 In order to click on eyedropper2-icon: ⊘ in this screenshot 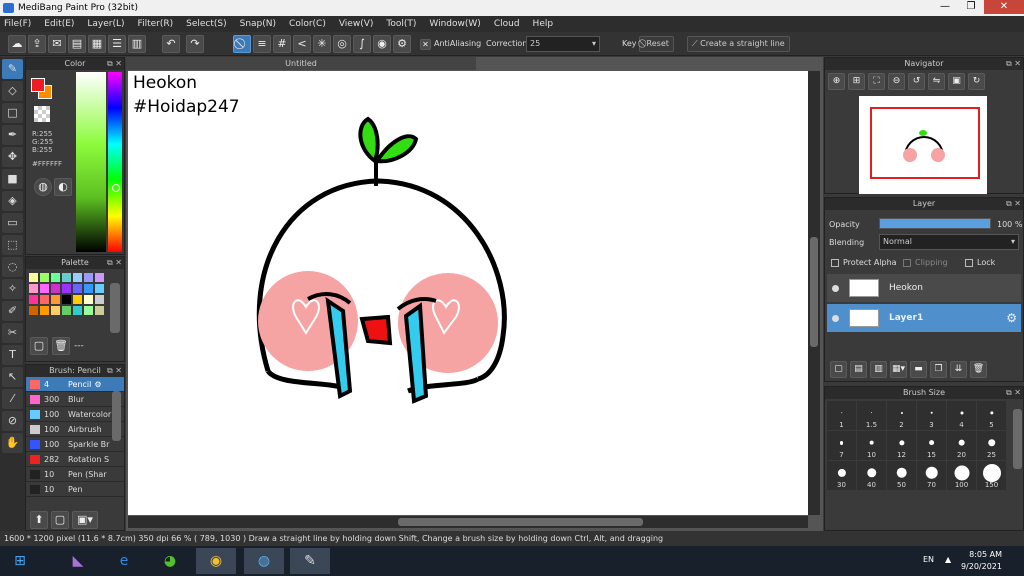, I will do `click(12, 421)`.